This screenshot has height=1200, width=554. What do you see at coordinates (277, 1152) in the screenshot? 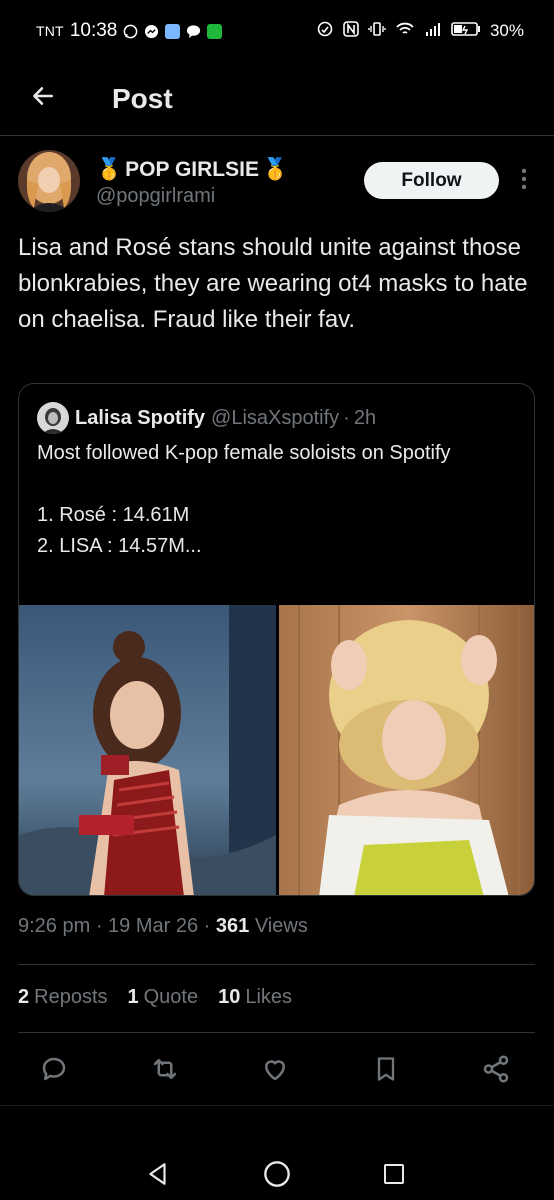
I see `system-nav-bar` at bounding box center [277, 1152].